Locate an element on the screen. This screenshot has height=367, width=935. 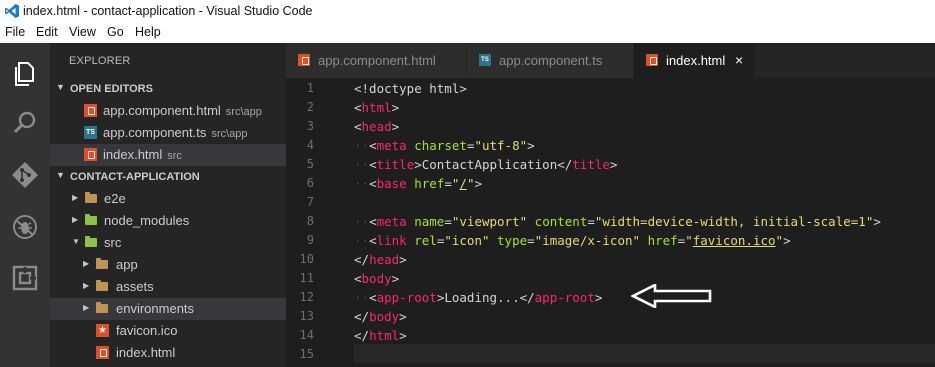
open-editor-item-active: index.html src is located at coordinates (168, 155).